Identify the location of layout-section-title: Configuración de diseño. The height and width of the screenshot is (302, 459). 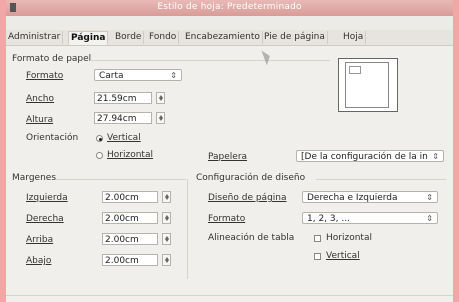
(251, 178).